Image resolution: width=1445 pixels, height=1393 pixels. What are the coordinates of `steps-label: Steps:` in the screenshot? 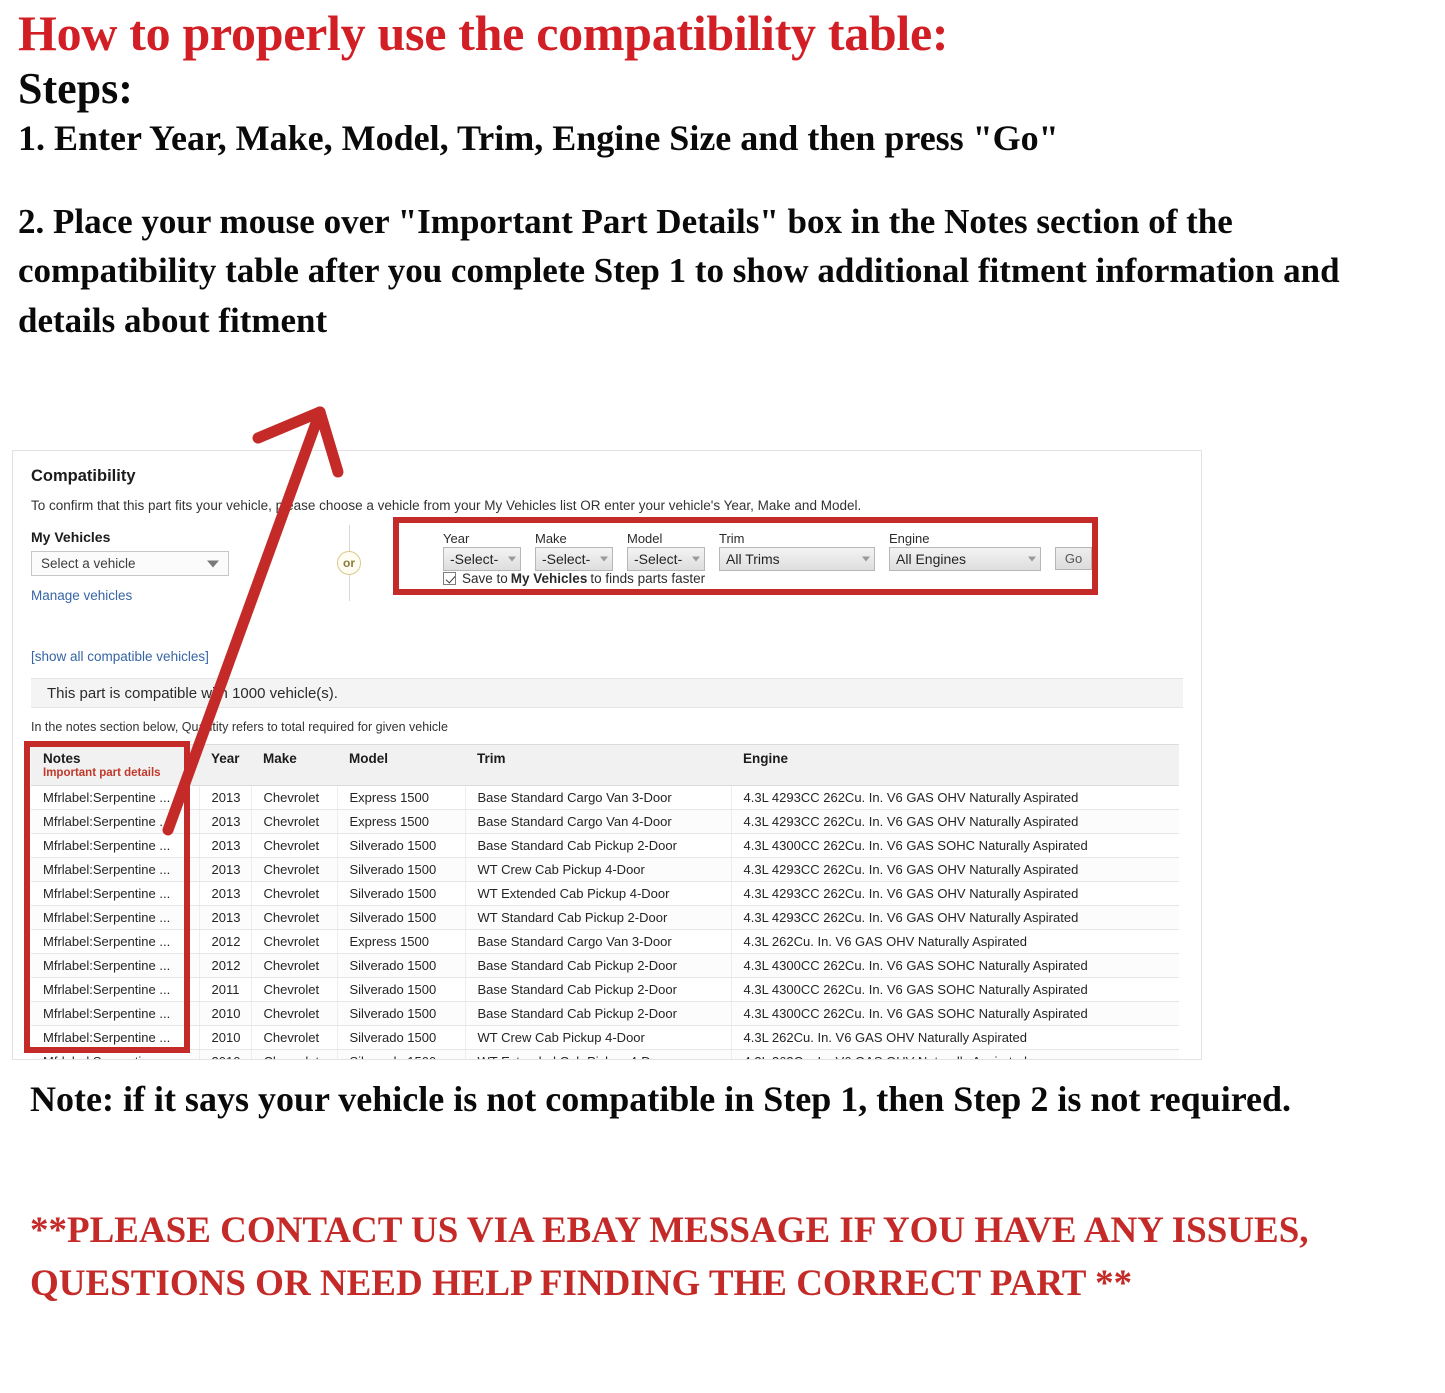 It's located at (75, 88).